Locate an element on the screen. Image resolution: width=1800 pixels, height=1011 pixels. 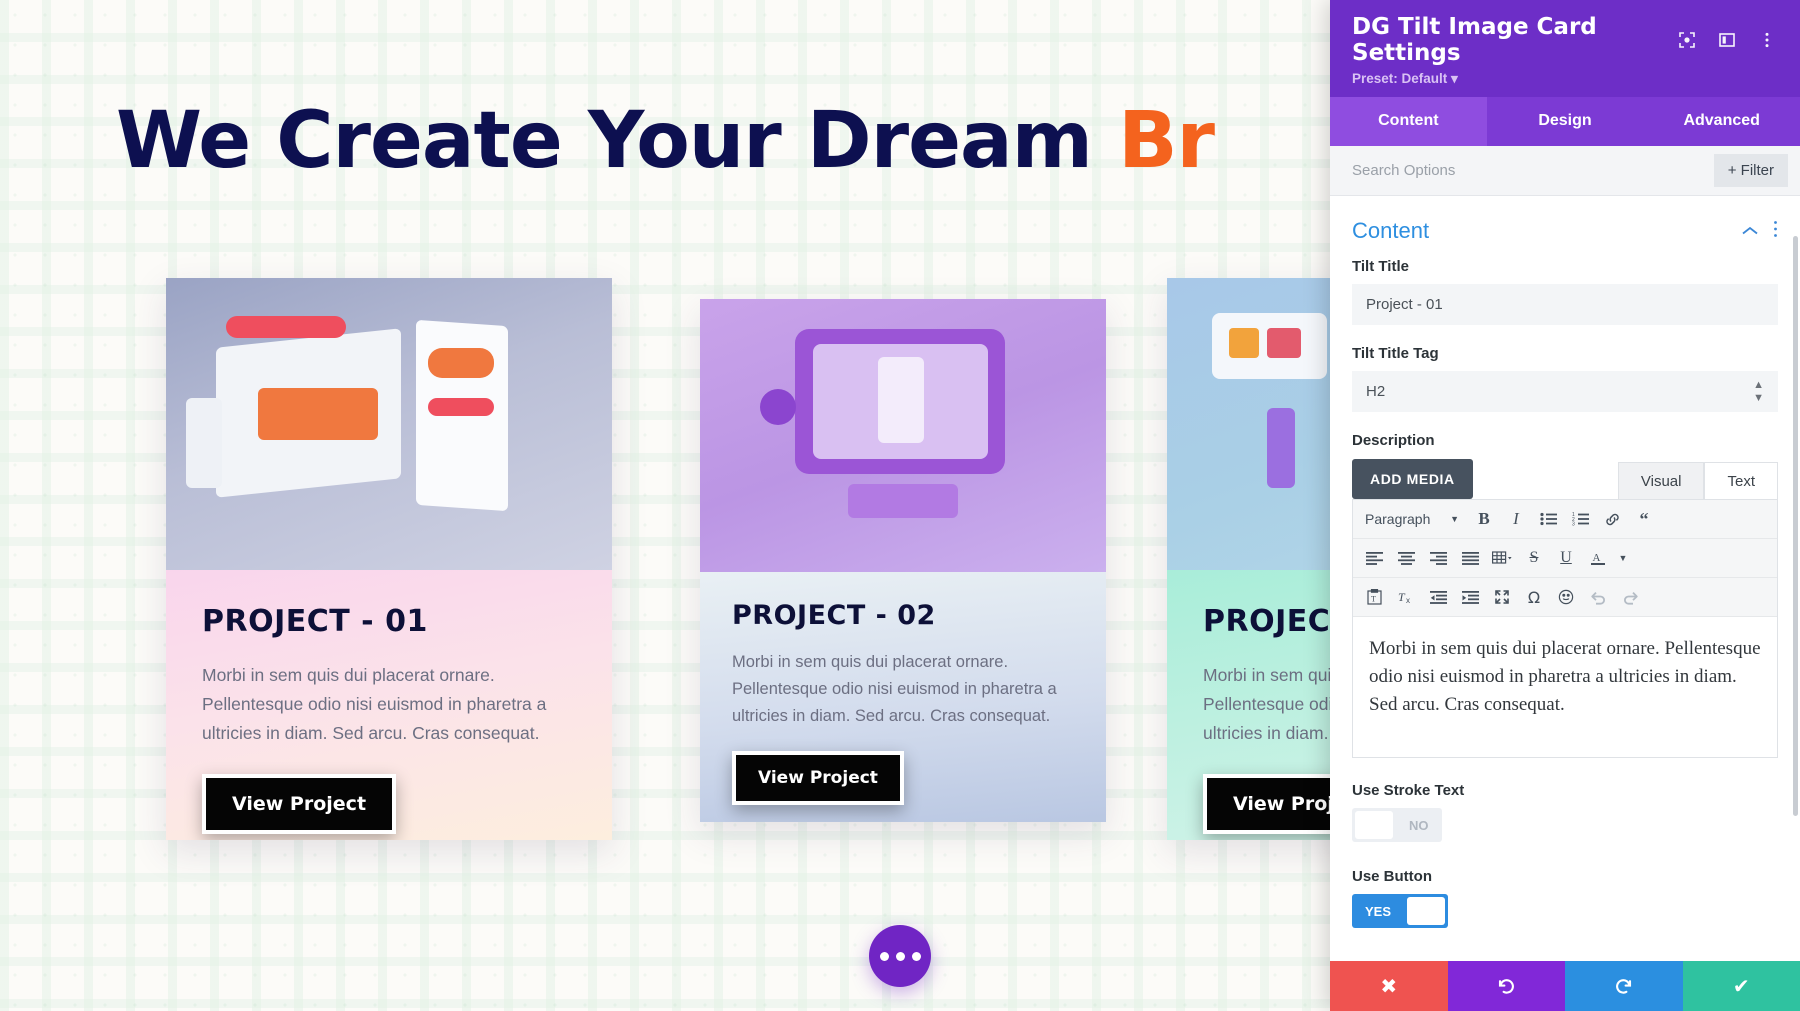
search-input is located at coordinates (1533, 170).